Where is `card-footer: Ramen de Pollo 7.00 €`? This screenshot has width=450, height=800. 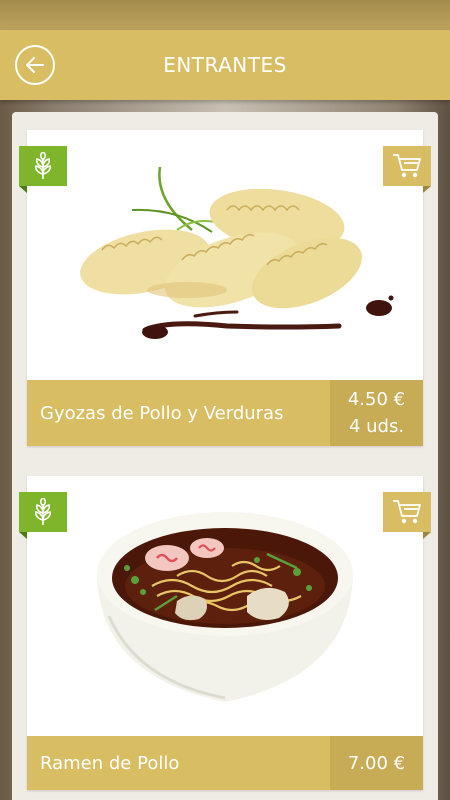
card-footer: Ramen de Pollo 7.00 € is located at coordinates (225, 763).